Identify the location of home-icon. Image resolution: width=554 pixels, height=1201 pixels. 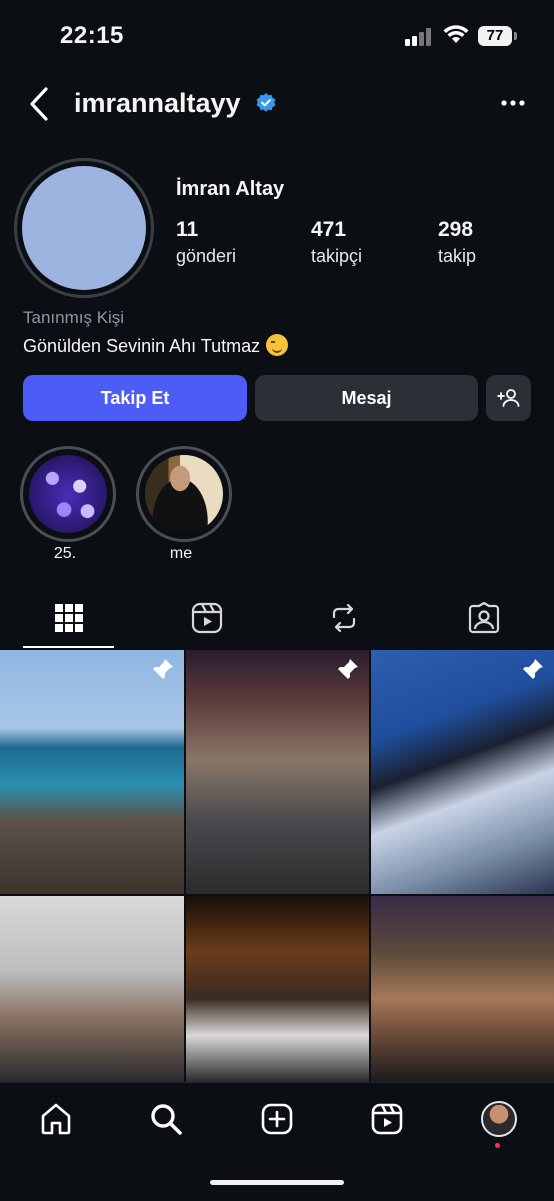
(56, 1119).